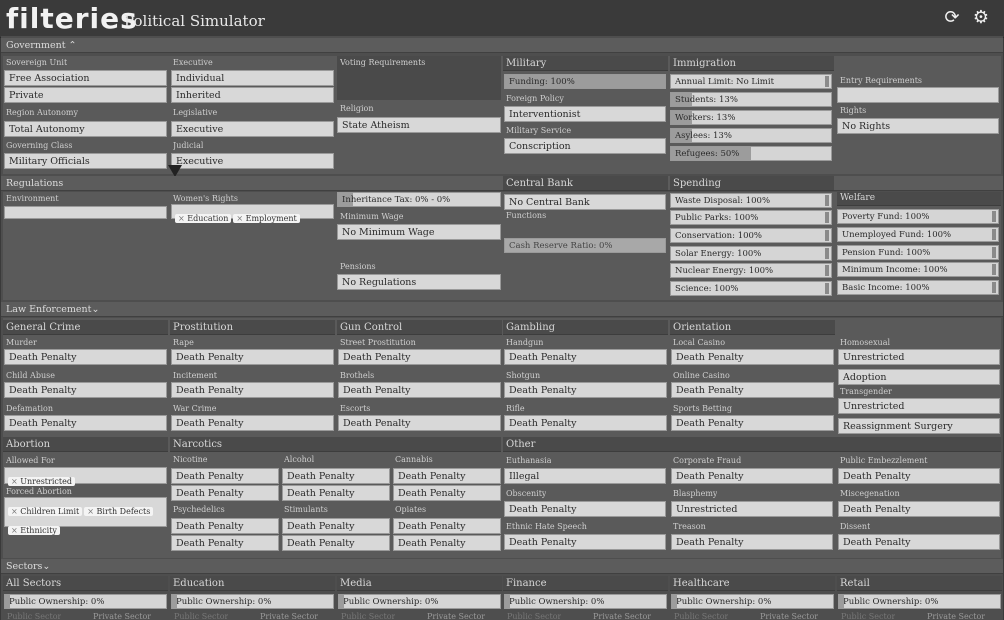 This screenshot has height=620, width=1004. I want to click on funding-slider: Funding: 100%, so click(585, 81).